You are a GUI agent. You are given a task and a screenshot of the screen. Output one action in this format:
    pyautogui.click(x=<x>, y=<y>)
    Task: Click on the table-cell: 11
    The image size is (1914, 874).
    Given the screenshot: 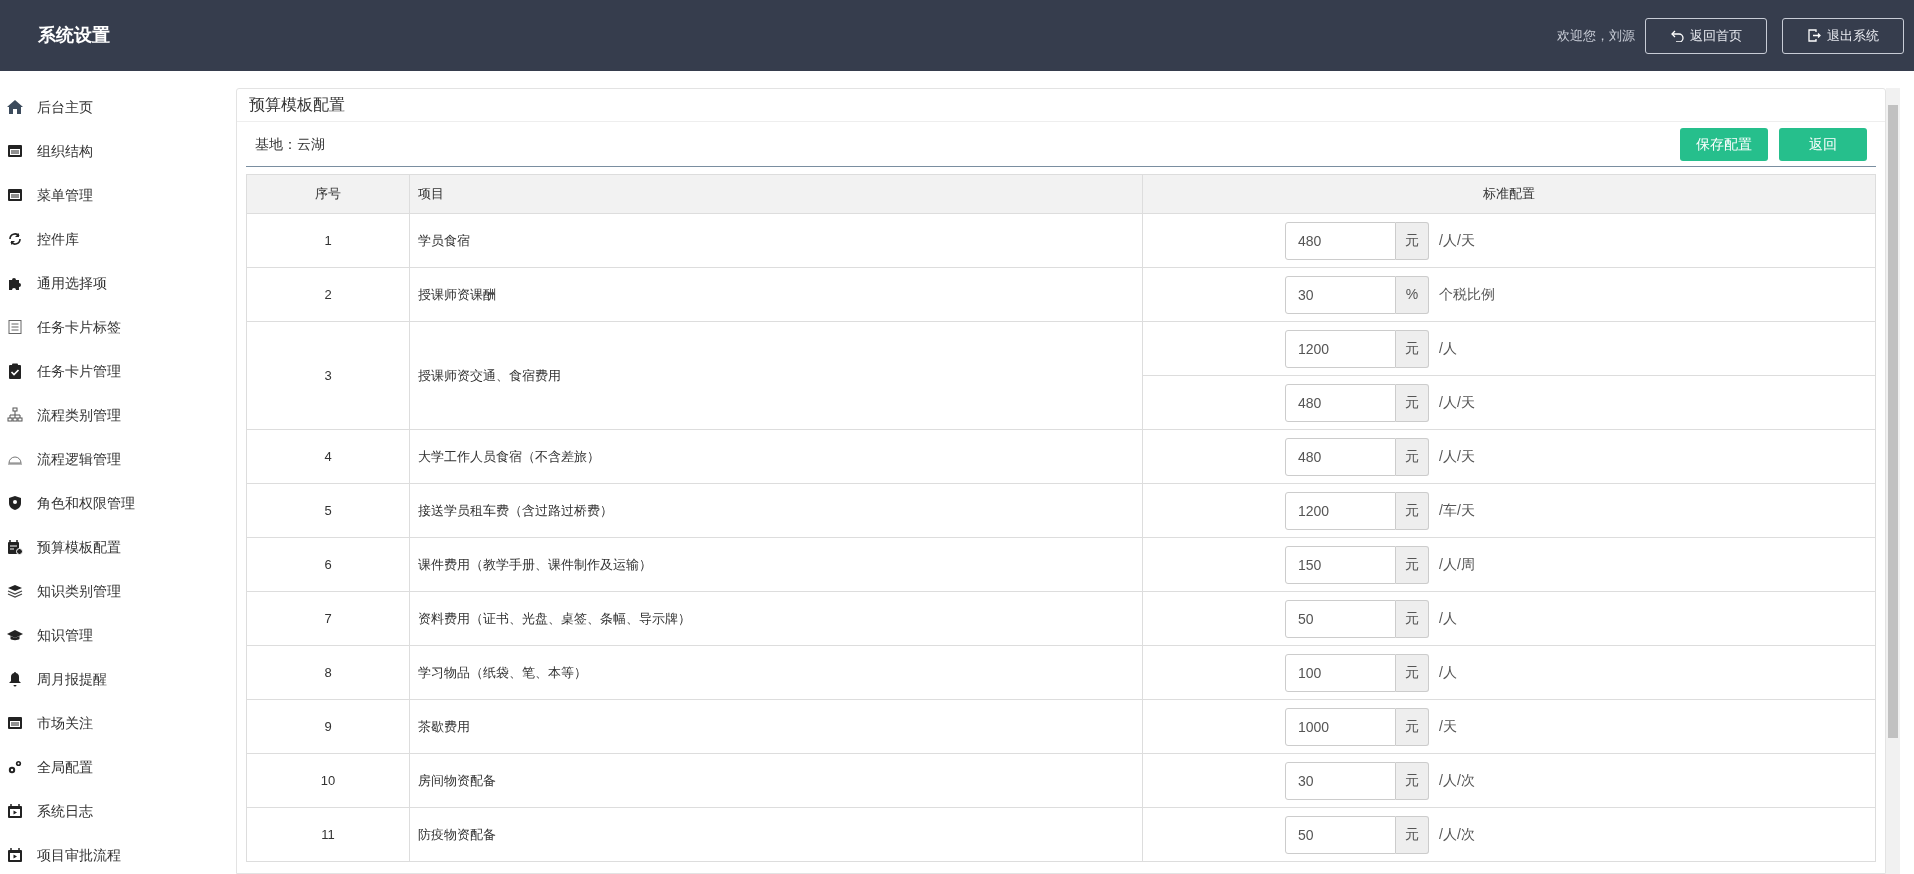 What is the action you would take?
    pyautogui.click(x=328, y=834)
    